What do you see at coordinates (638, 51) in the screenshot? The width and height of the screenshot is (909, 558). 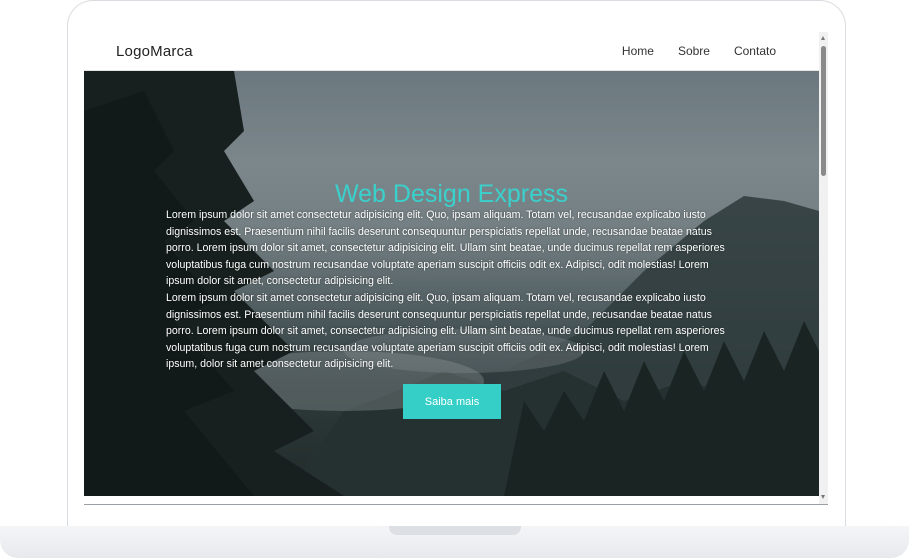 I see `nav-link-home: Home` at bounding box center [638, 51].